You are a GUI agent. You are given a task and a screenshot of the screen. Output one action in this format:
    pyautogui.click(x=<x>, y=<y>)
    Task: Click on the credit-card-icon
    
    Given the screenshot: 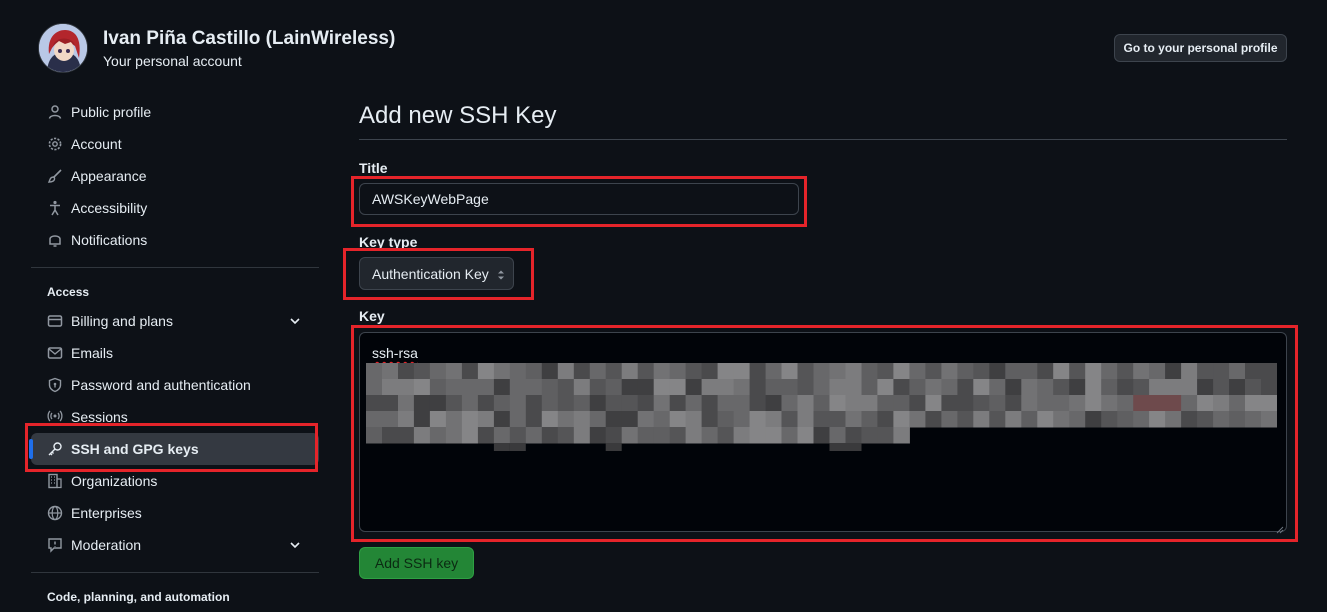 What is the action you would take?
    pyautogui.click(x=55, y=321)
    